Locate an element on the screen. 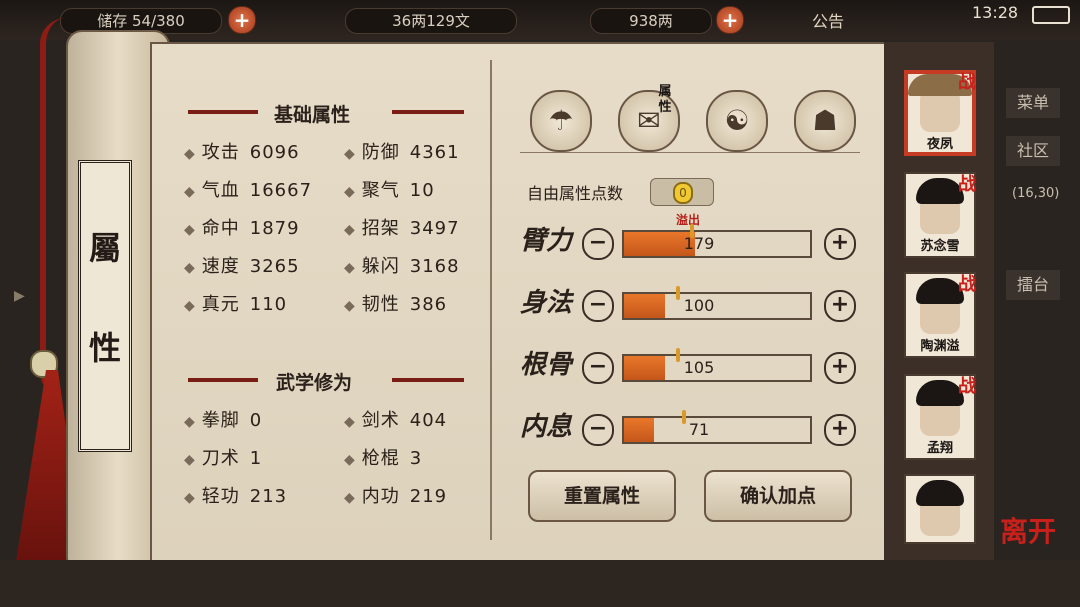 The width and height of the screenshot is (1080, 607). stat-zhenyuan: ◆ 真元 110 is located at coordinates (236, 304).